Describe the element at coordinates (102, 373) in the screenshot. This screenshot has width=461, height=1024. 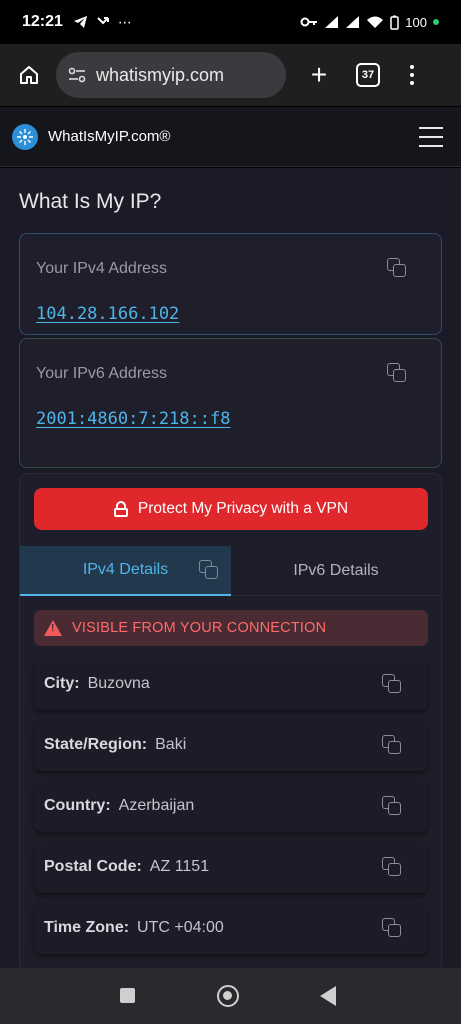
I see `ipv6-label: Your IPv6 Address` at that location.